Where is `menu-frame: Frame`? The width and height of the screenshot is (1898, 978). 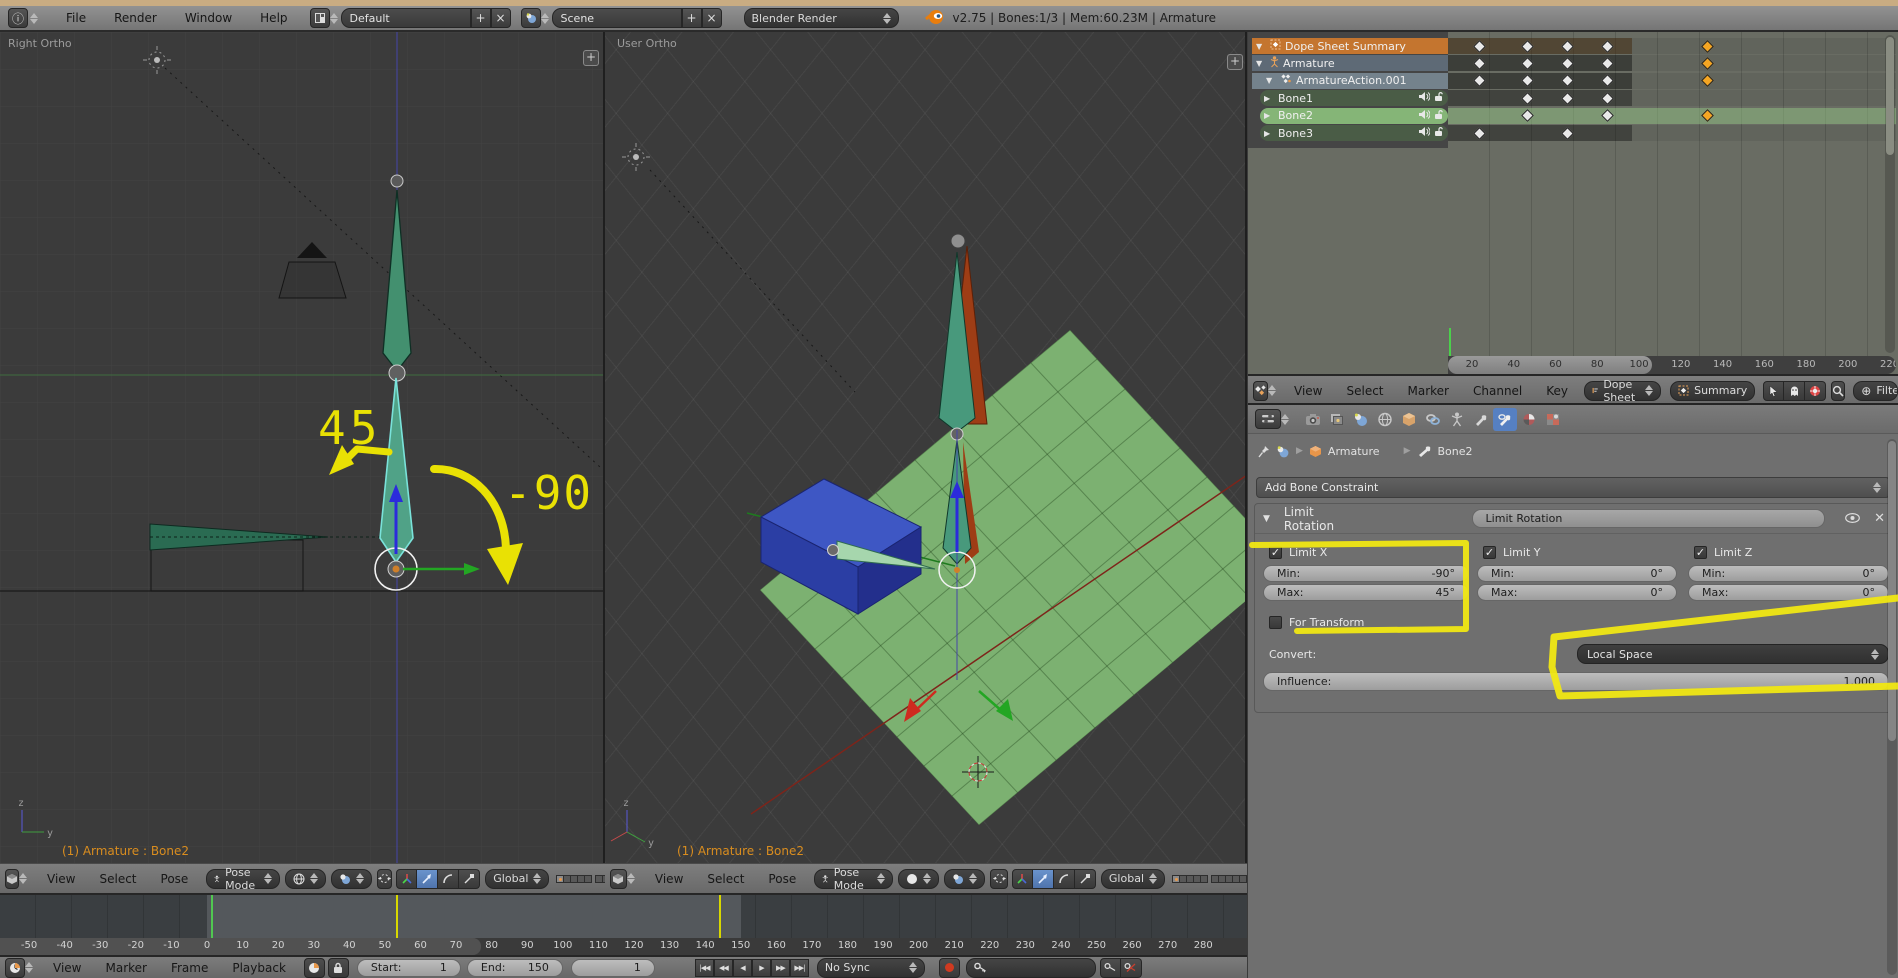
menu-frame: Frame is located at coordinates (189, 968).